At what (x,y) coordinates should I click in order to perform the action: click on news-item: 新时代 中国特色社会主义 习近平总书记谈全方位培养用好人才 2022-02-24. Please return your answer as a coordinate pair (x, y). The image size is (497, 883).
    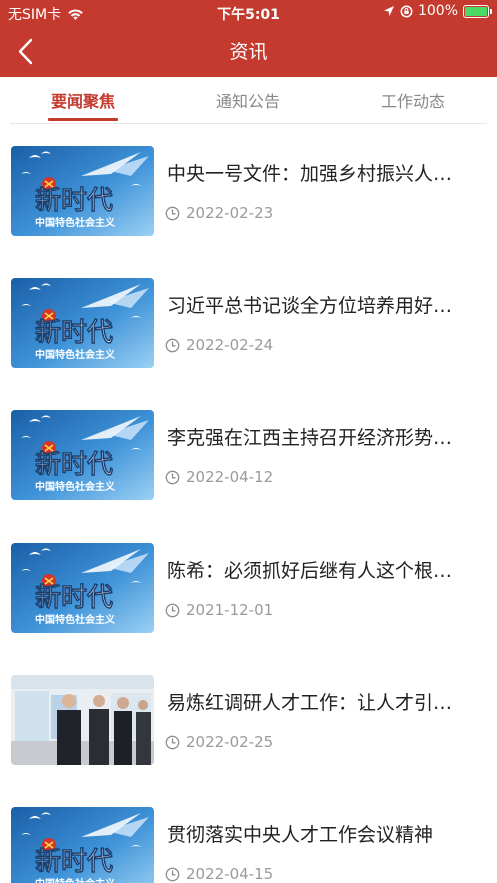
    Looking at the image, I should click on (248, 338).